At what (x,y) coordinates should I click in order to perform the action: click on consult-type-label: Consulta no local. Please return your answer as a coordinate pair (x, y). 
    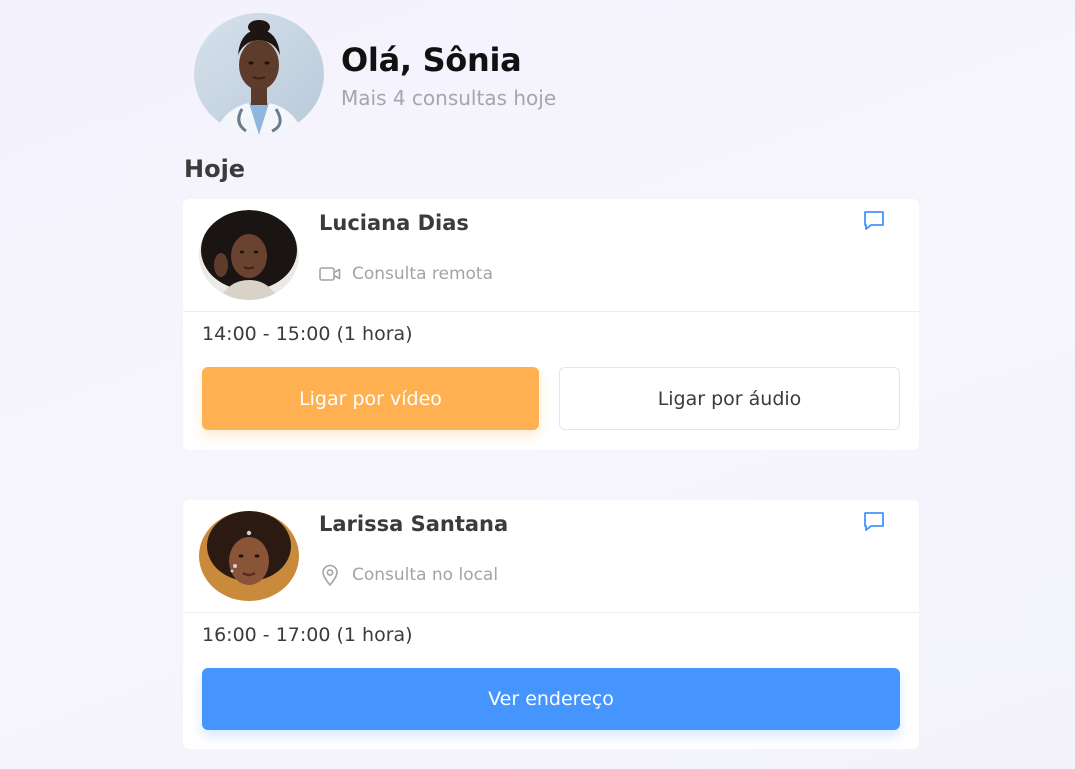
    Looking at the image, I should click on (425, 575).